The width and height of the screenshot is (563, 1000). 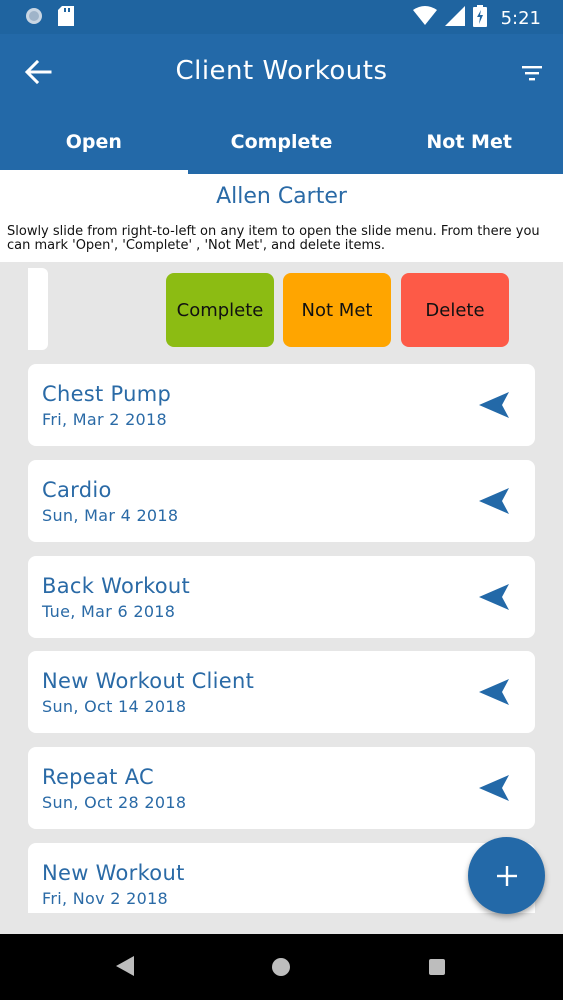 I want to click on workout-card: New Workout Client Sun, Oct 14 2018, so click(x=281, y=692).